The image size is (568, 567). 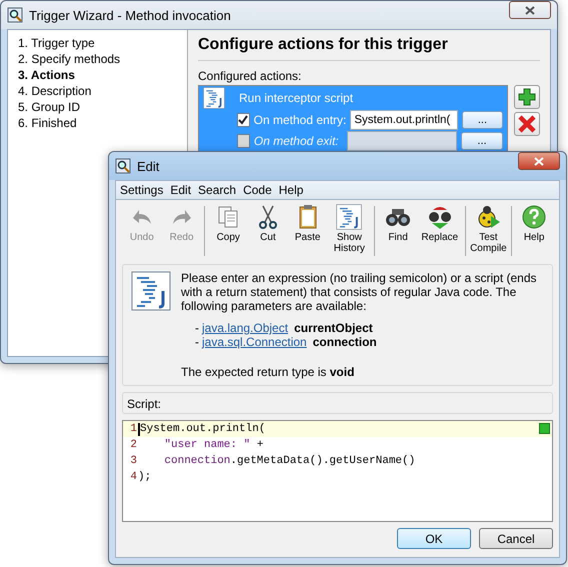 I want to click on line-number: 4, so click(x=133, y=477).